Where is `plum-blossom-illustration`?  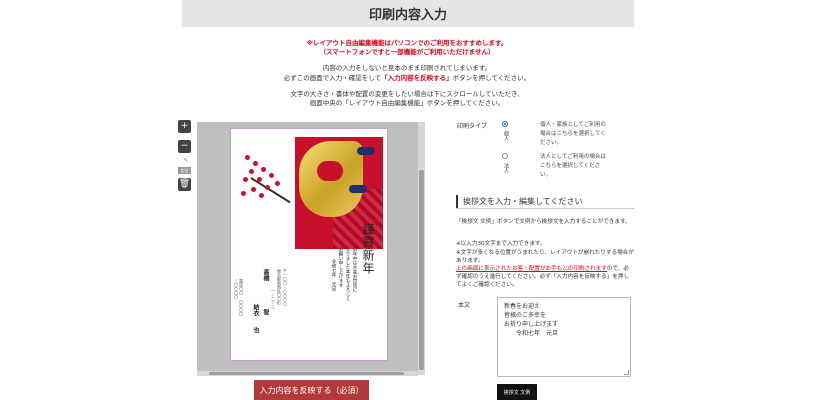 plum-blossom-illustration is located at coordinates (268, 175).